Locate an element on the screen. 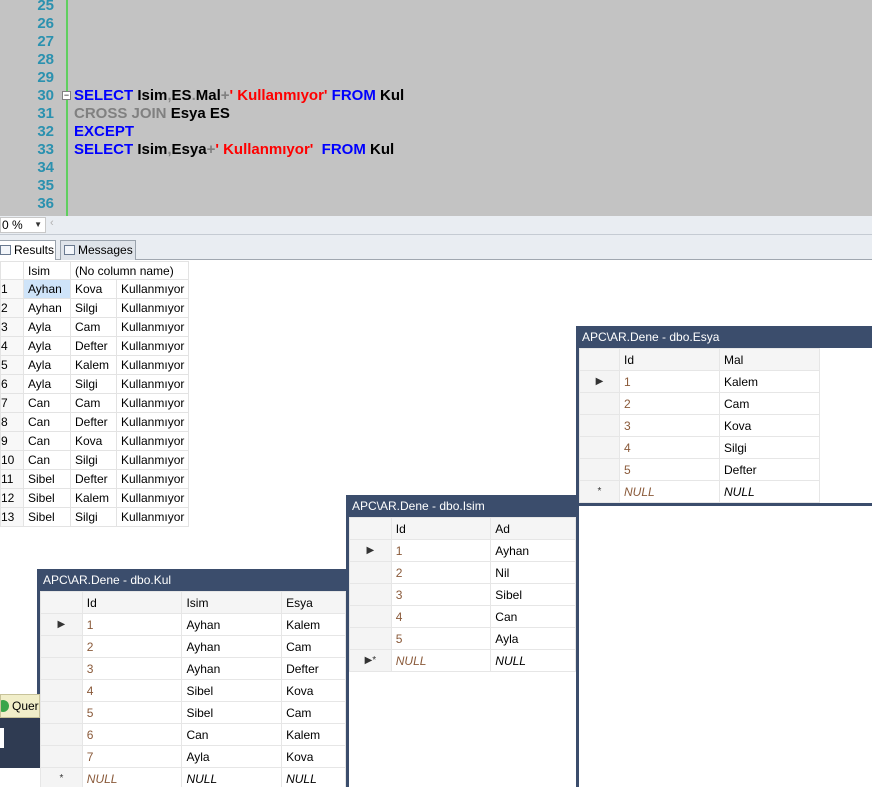 The width and height of the screenshot is (872, 787). collapse-icon: − is located at coordinates (66, 95).